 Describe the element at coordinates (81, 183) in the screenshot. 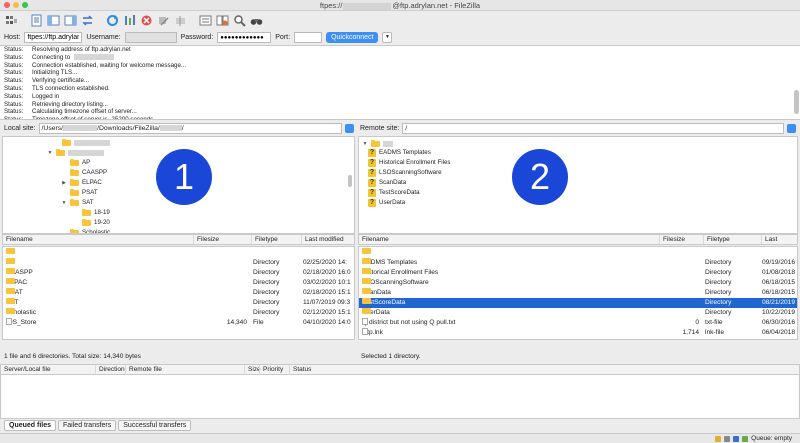

I see `local-tree-item: ▶ ELPAC` at that location.